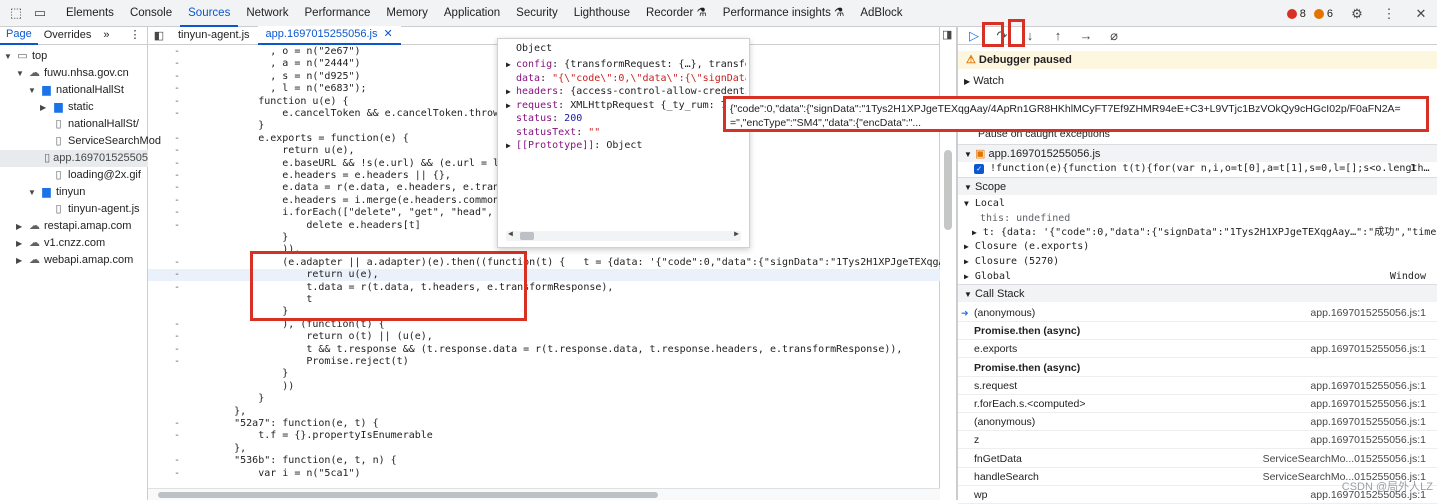 The width and height of the screenshot is (1437, 504). Describe the element at coordinates (1197, 81) in the screenshot. I see `watch-section: ▶ Watch` at that location.